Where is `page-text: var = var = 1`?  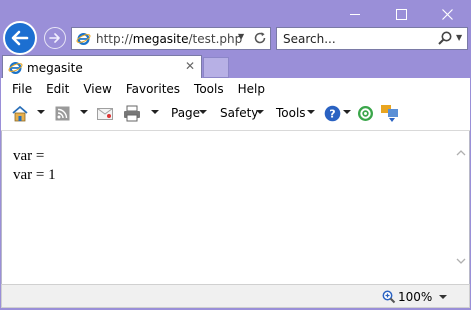 page-text: var = var = 1 is located at coordinates (34, 166).